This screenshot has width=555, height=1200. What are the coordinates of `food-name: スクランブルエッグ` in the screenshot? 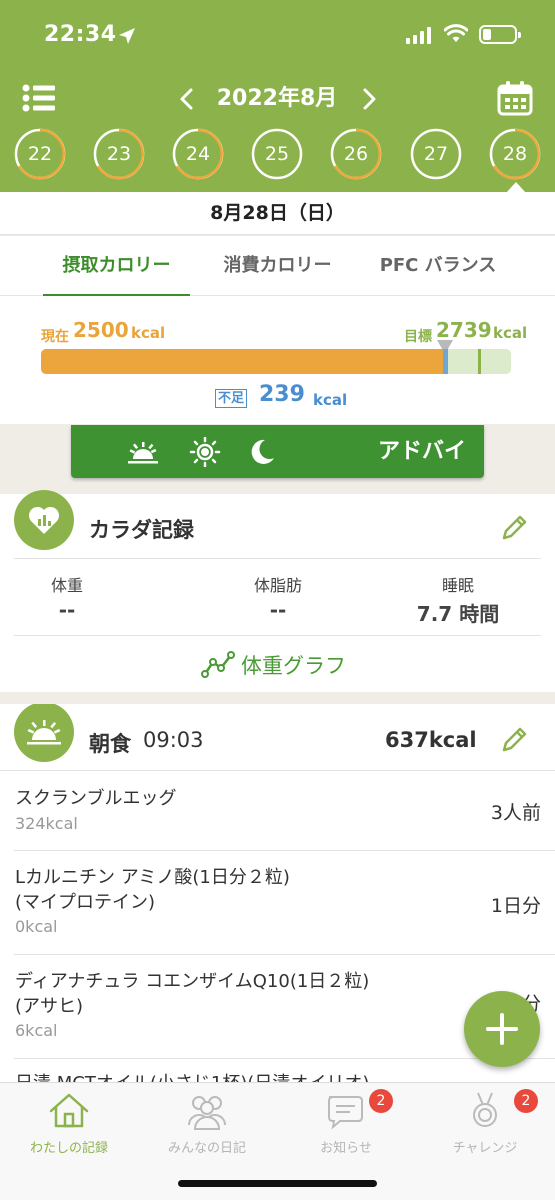 It's located at (96, 798).